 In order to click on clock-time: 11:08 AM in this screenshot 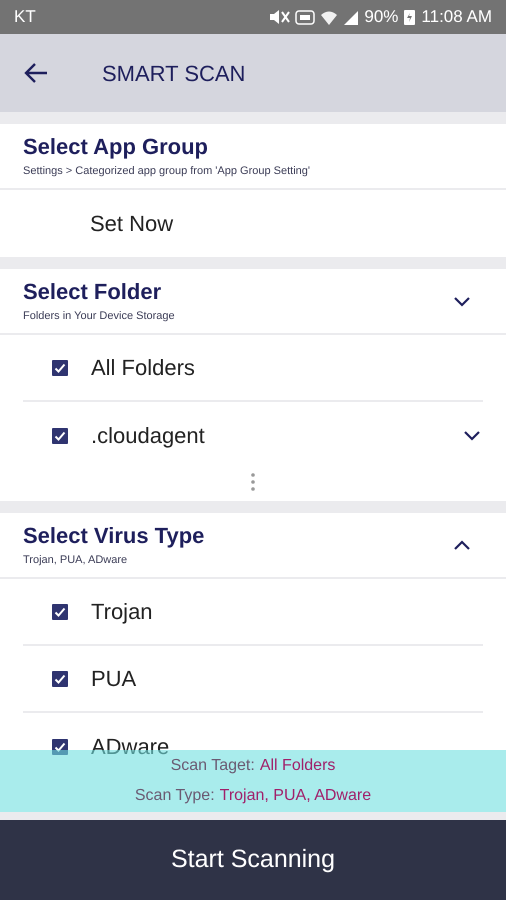, I will do `click(456, 17)`.